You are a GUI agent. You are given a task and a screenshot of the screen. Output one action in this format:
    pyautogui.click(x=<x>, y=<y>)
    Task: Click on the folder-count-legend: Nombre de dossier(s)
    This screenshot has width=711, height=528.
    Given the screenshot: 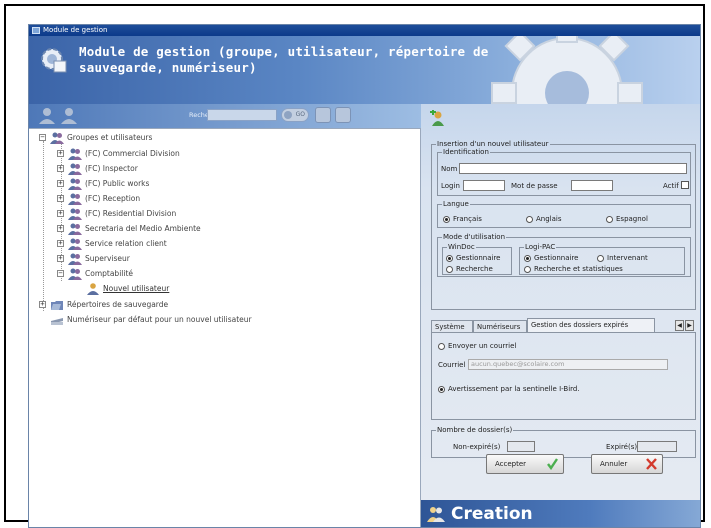 What is the action you would take?
    pyautogui.click(x=475, y=430)
    